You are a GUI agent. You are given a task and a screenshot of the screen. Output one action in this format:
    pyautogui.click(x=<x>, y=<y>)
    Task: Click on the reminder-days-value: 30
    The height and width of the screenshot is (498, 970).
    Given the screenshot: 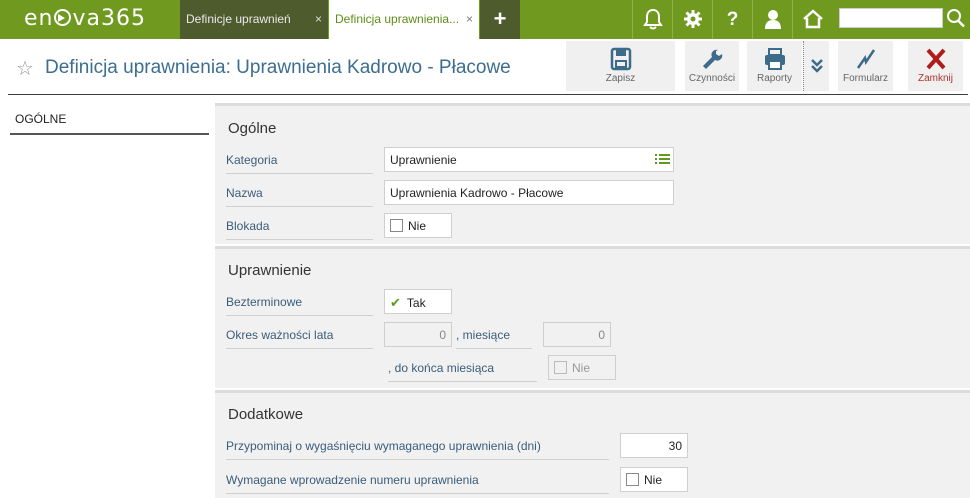 What is the action you would take?
    pyautogui.click(x=675, y=446)
    